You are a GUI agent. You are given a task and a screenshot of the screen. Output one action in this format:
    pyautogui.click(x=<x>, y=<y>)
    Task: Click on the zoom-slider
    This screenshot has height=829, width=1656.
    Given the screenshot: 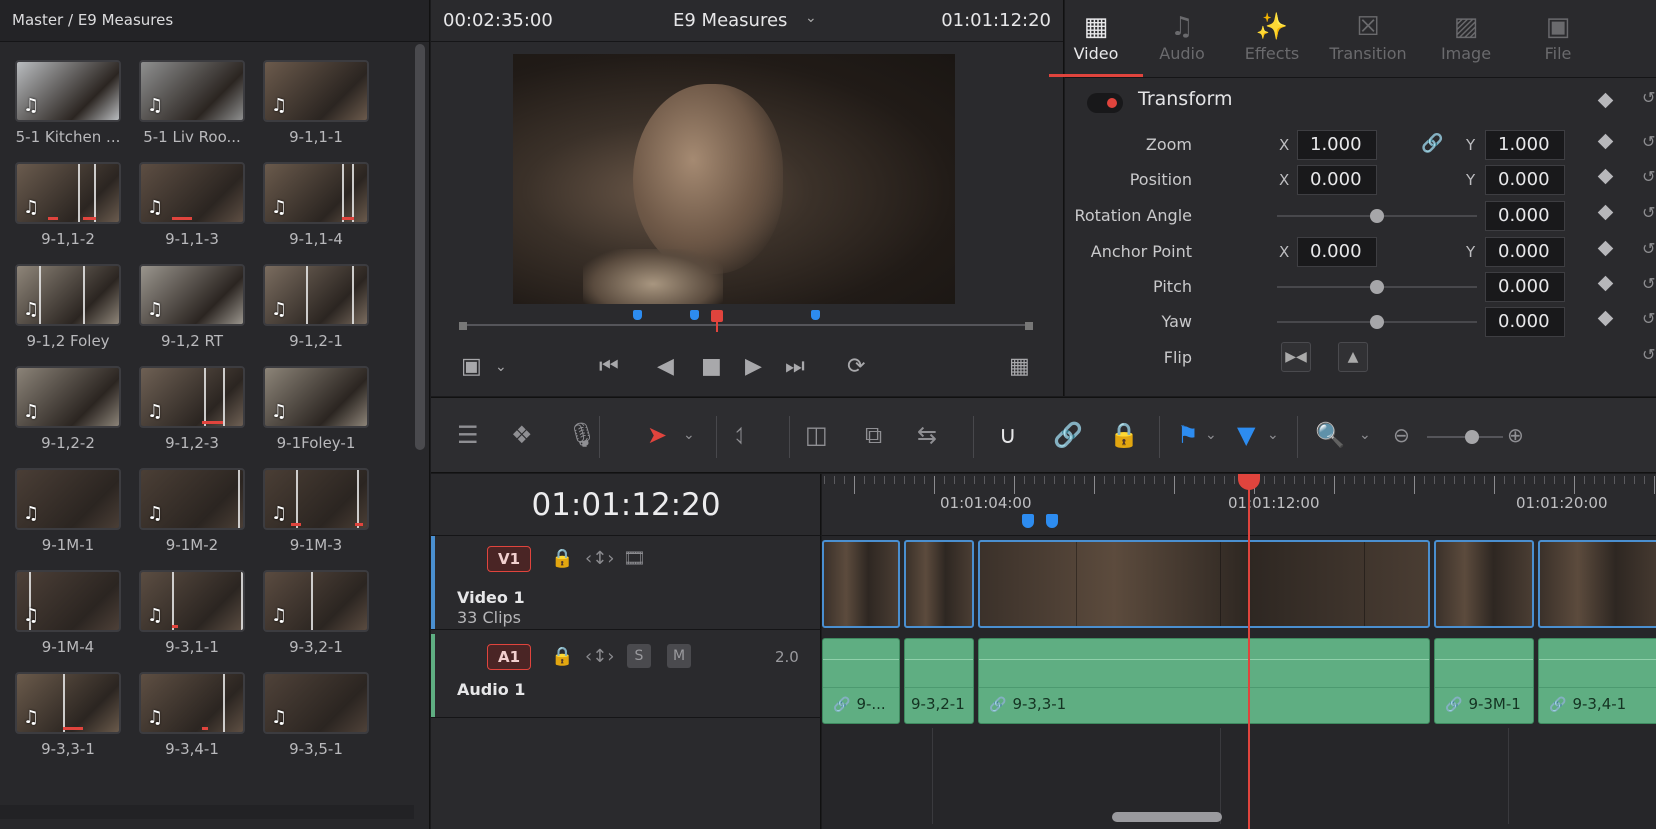 What is the action you would take?
    pyautogui.click(x=1465, y=437)
    